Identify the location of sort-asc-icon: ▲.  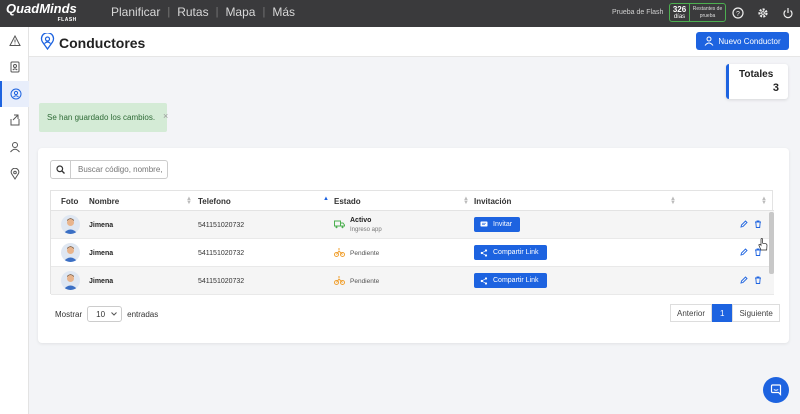
(326, 199).